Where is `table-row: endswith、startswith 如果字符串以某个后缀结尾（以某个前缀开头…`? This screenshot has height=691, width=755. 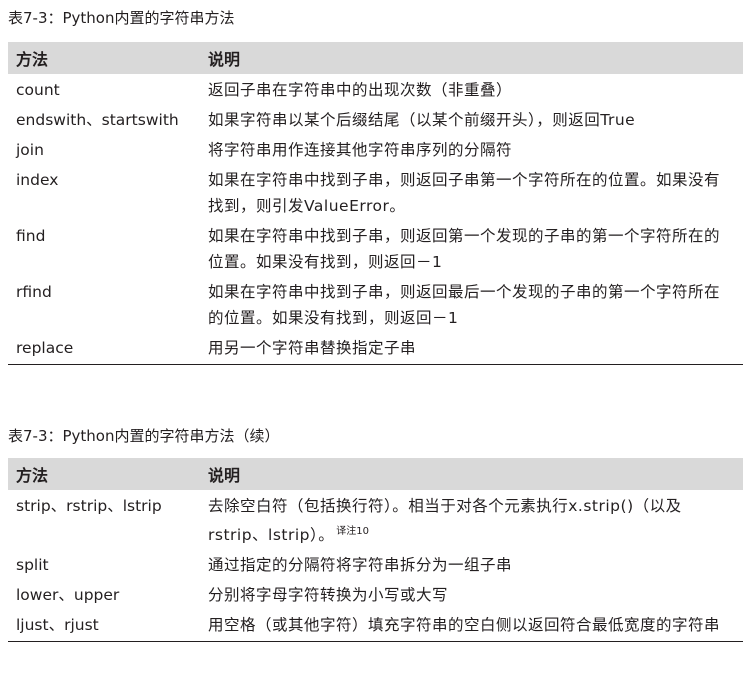
table-row: endswith、startswith 如果字符串以某个后缀结尾（以某个前缀开头… is located at coordinates (375, 119).